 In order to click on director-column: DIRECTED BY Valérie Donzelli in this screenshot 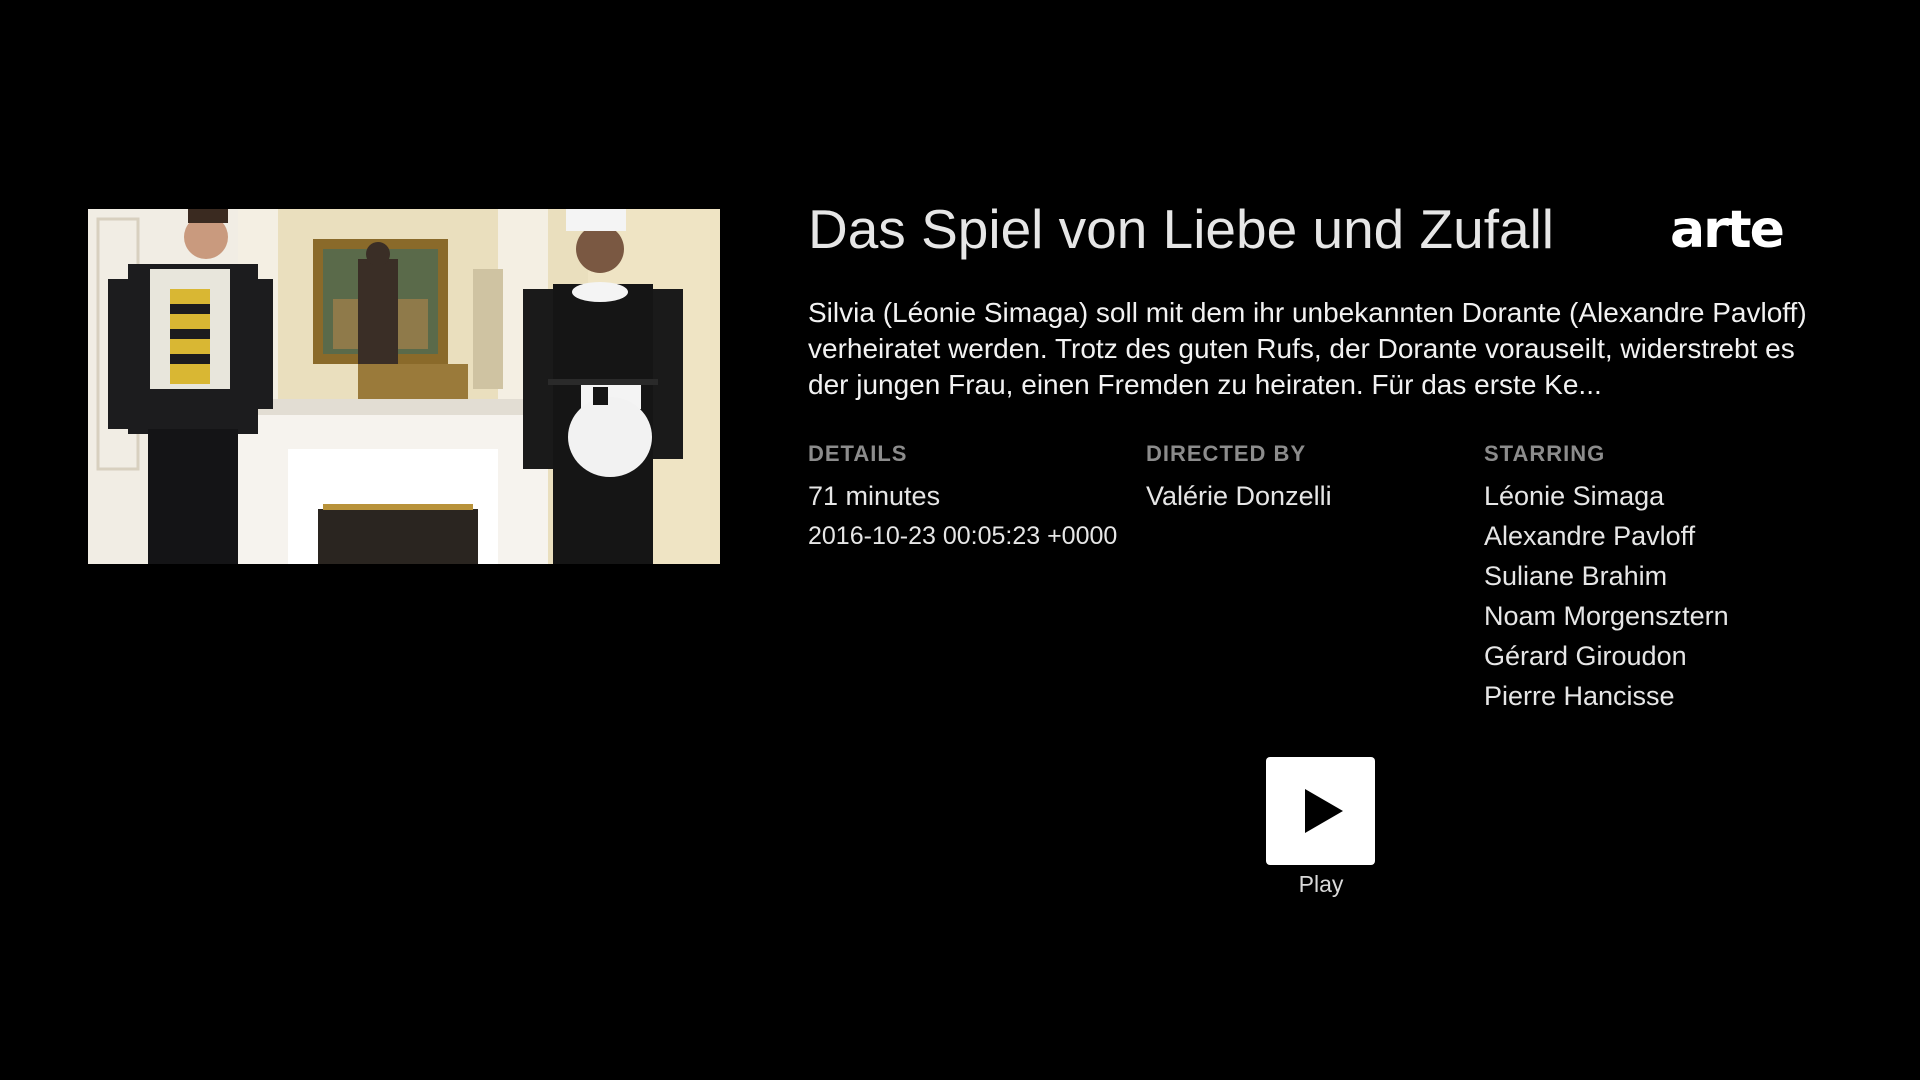, I will do `click(1311, 478)`.